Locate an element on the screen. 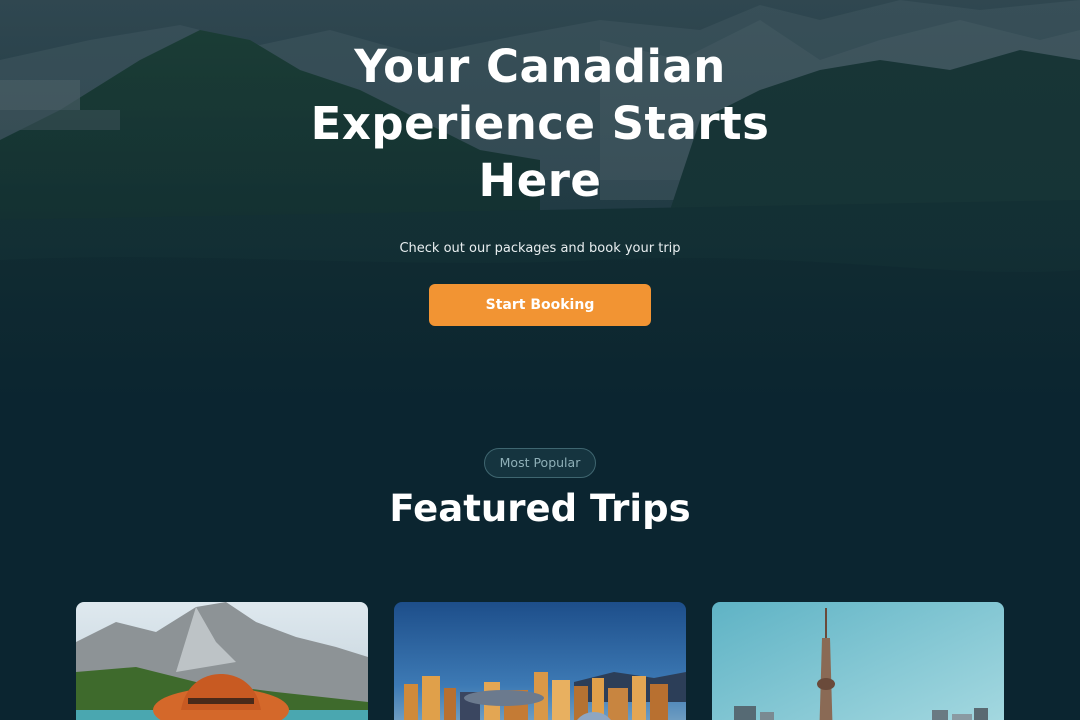  hero-title: Your Canadian Experience Starts Here is located at coordinates (540, 123).